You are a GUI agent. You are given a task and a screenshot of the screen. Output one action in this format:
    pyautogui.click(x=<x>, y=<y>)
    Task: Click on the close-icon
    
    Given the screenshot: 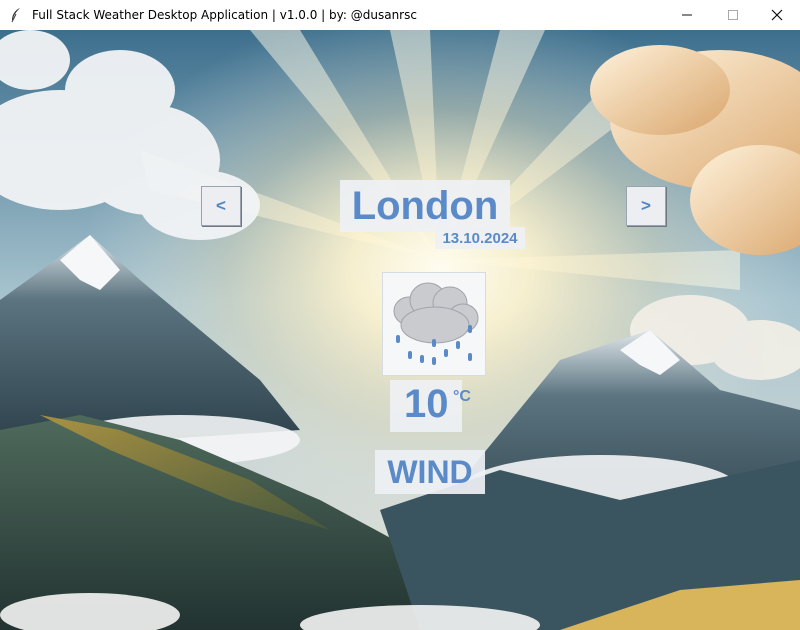 What is the action you would take?
    pyautogui.click(x=777, y=15)
    